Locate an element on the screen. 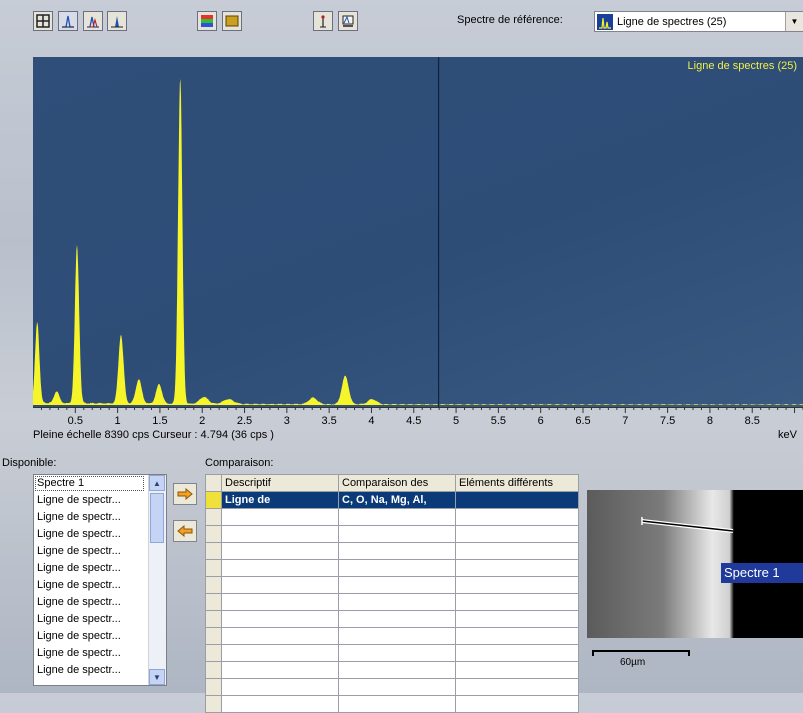 The width and height of the screenshot is (803, 713). arrow-right-icon is located at coordinates (185, 494).